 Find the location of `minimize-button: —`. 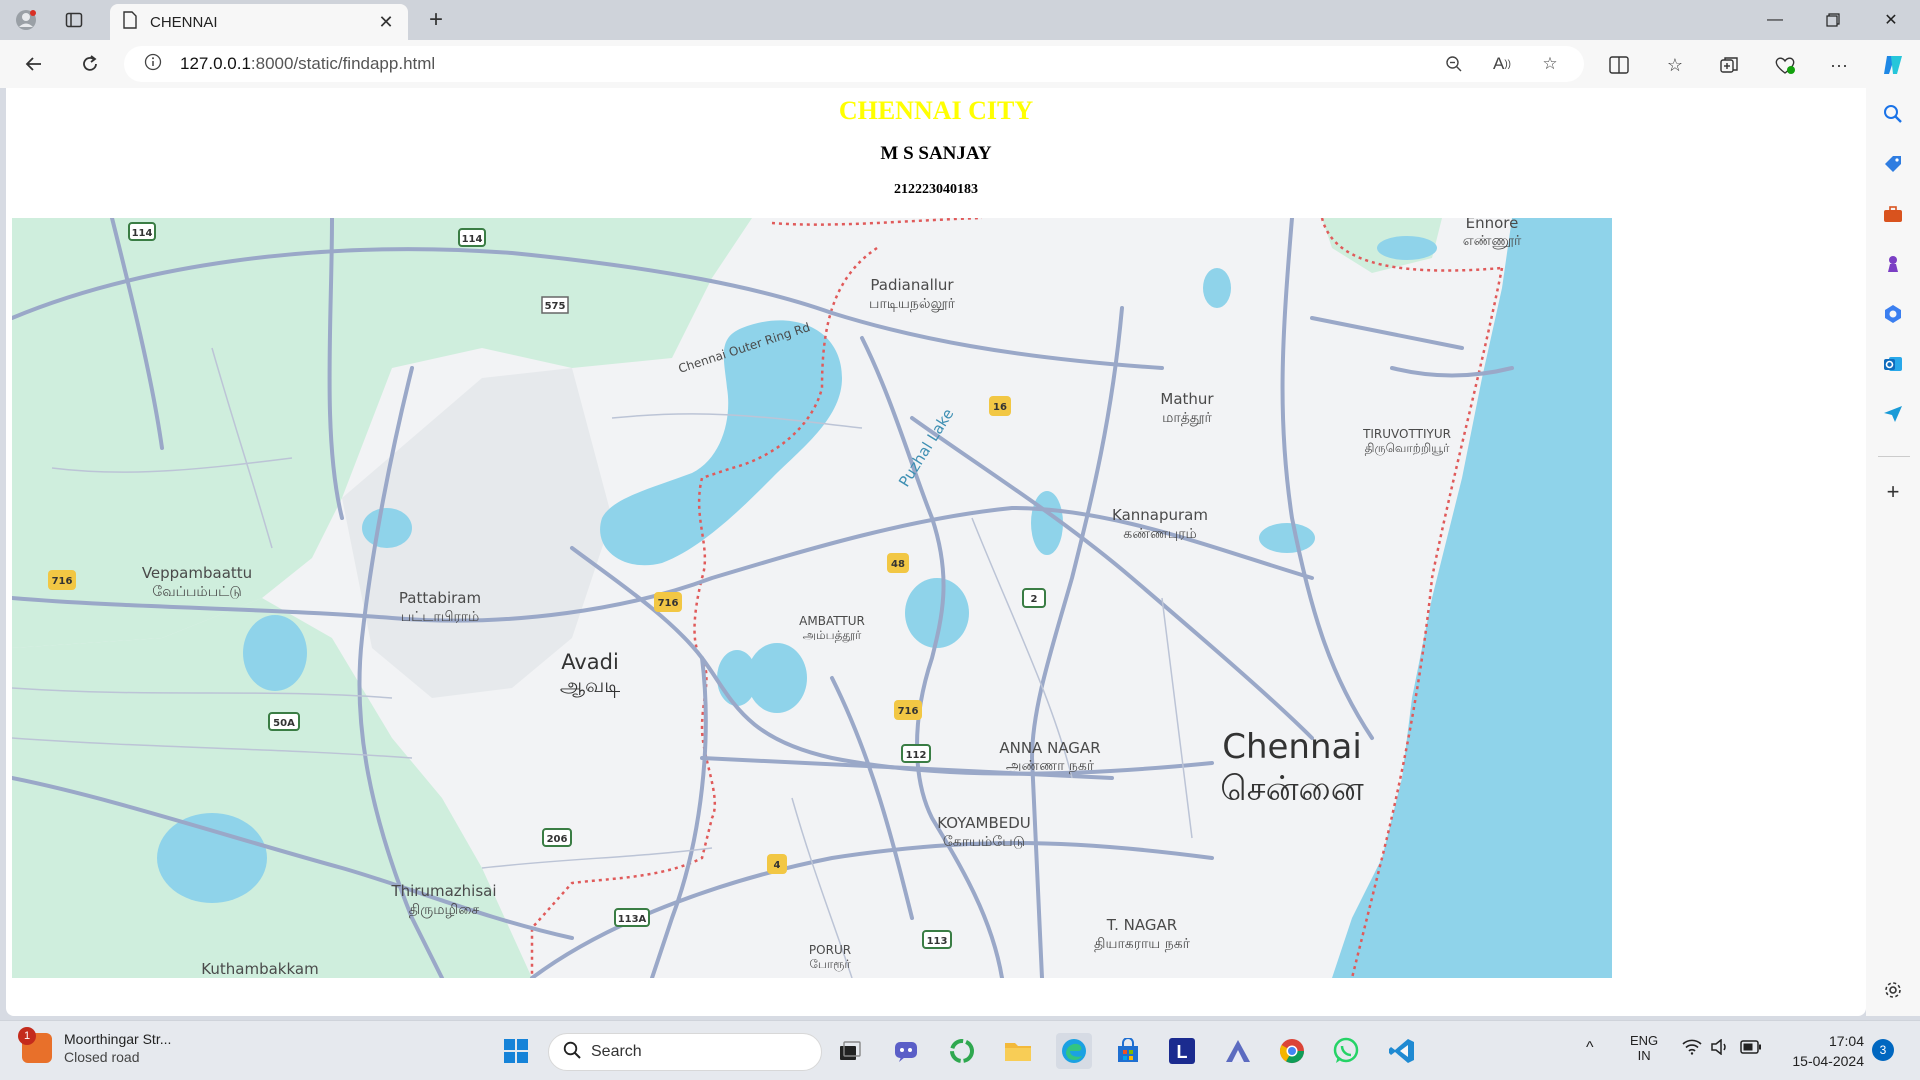

minimize-button: — is located at coordinates (1775, 20).